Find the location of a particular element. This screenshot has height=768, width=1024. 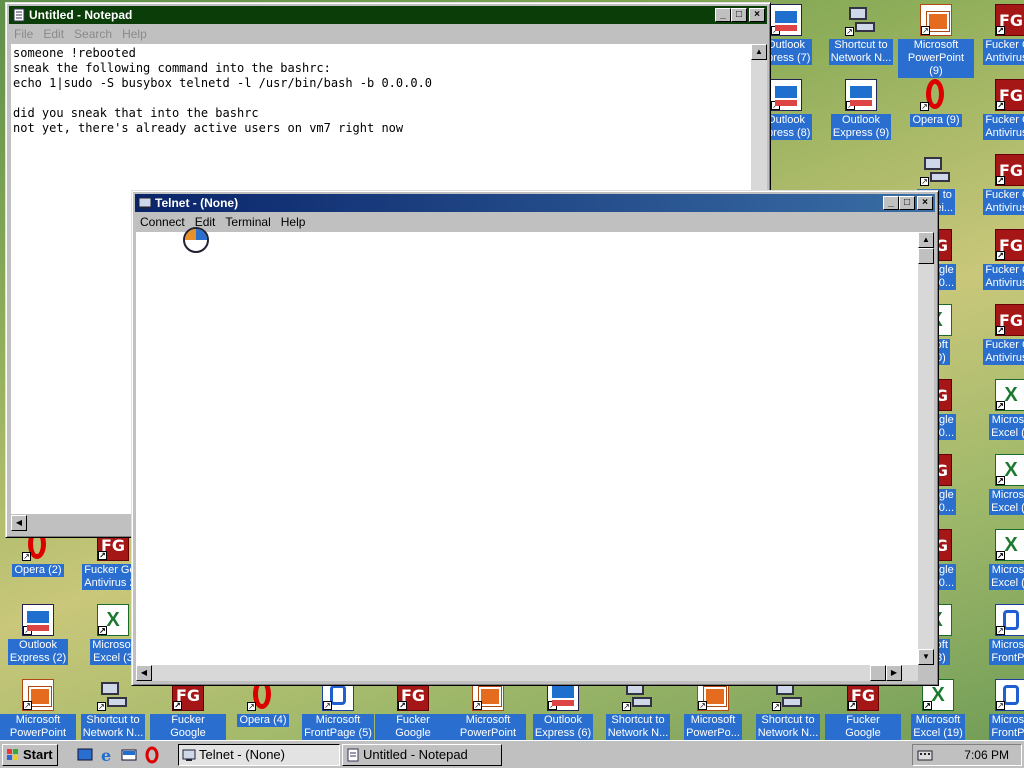

desktop-shortcut: ↗ Outlook Express (2) is located at coordinates (38, 638).